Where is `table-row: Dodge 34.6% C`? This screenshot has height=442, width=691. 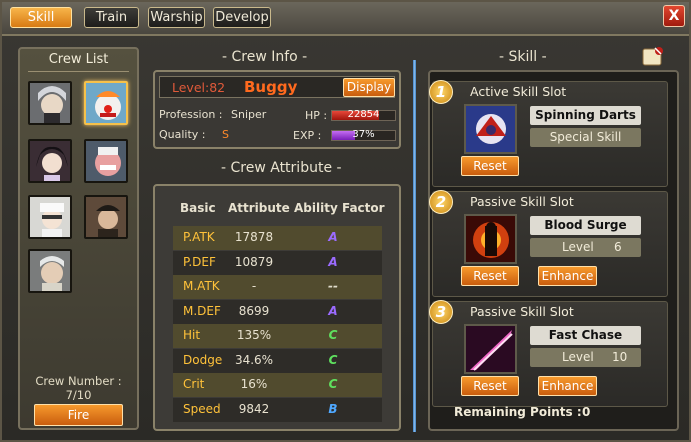 table-row: Dodge 34.6% C is located at coordinates (277, 360).